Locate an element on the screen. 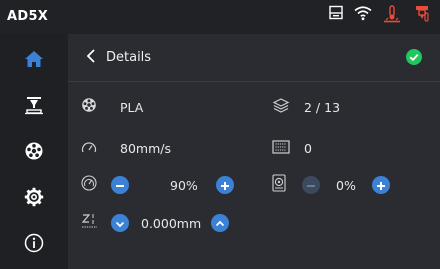 The image size is (440, 269). header-divider is located at coordinates (254, 81).